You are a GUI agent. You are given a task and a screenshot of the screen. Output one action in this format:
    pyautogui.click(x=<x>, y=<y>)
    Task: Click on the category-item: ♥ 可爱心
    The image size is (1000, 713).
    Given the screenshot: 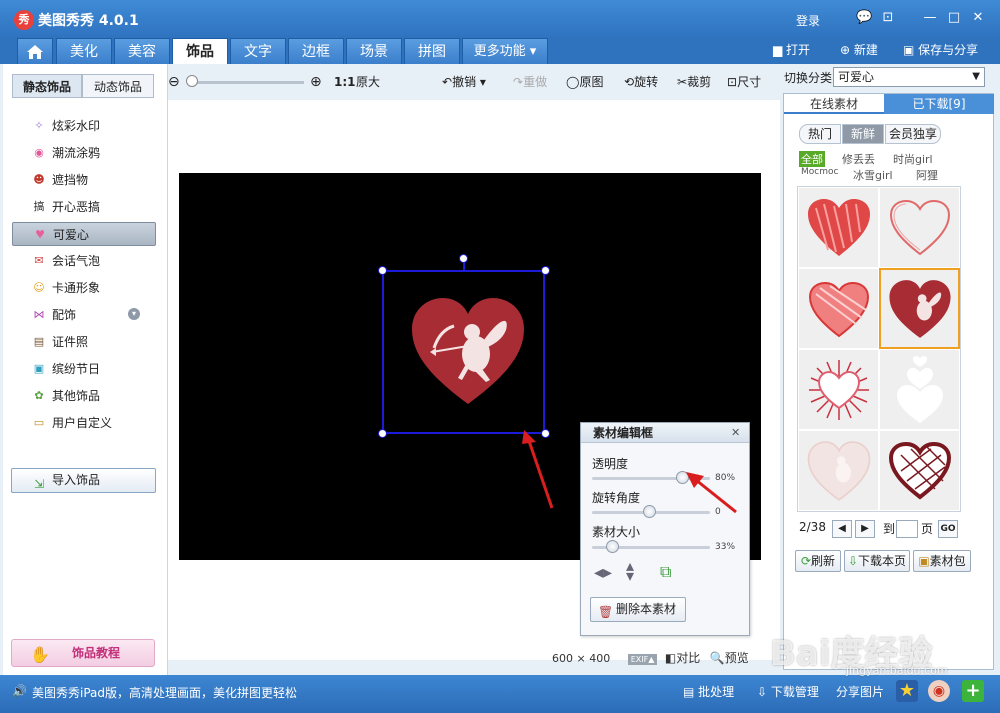 What is the action you would take?
    pyautogui.click(x=84, y=234)
    